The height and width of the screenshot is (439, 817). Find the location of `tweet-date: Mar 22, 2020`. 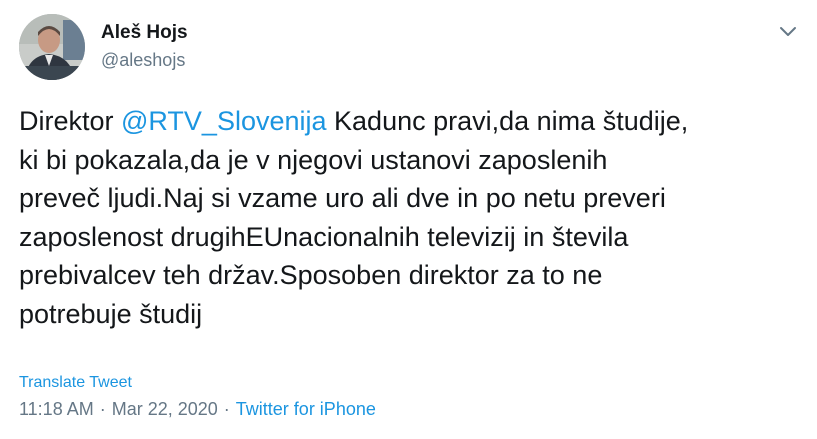

tweet-date: Mar 22, 2020 is located at coordinates (165, 409).